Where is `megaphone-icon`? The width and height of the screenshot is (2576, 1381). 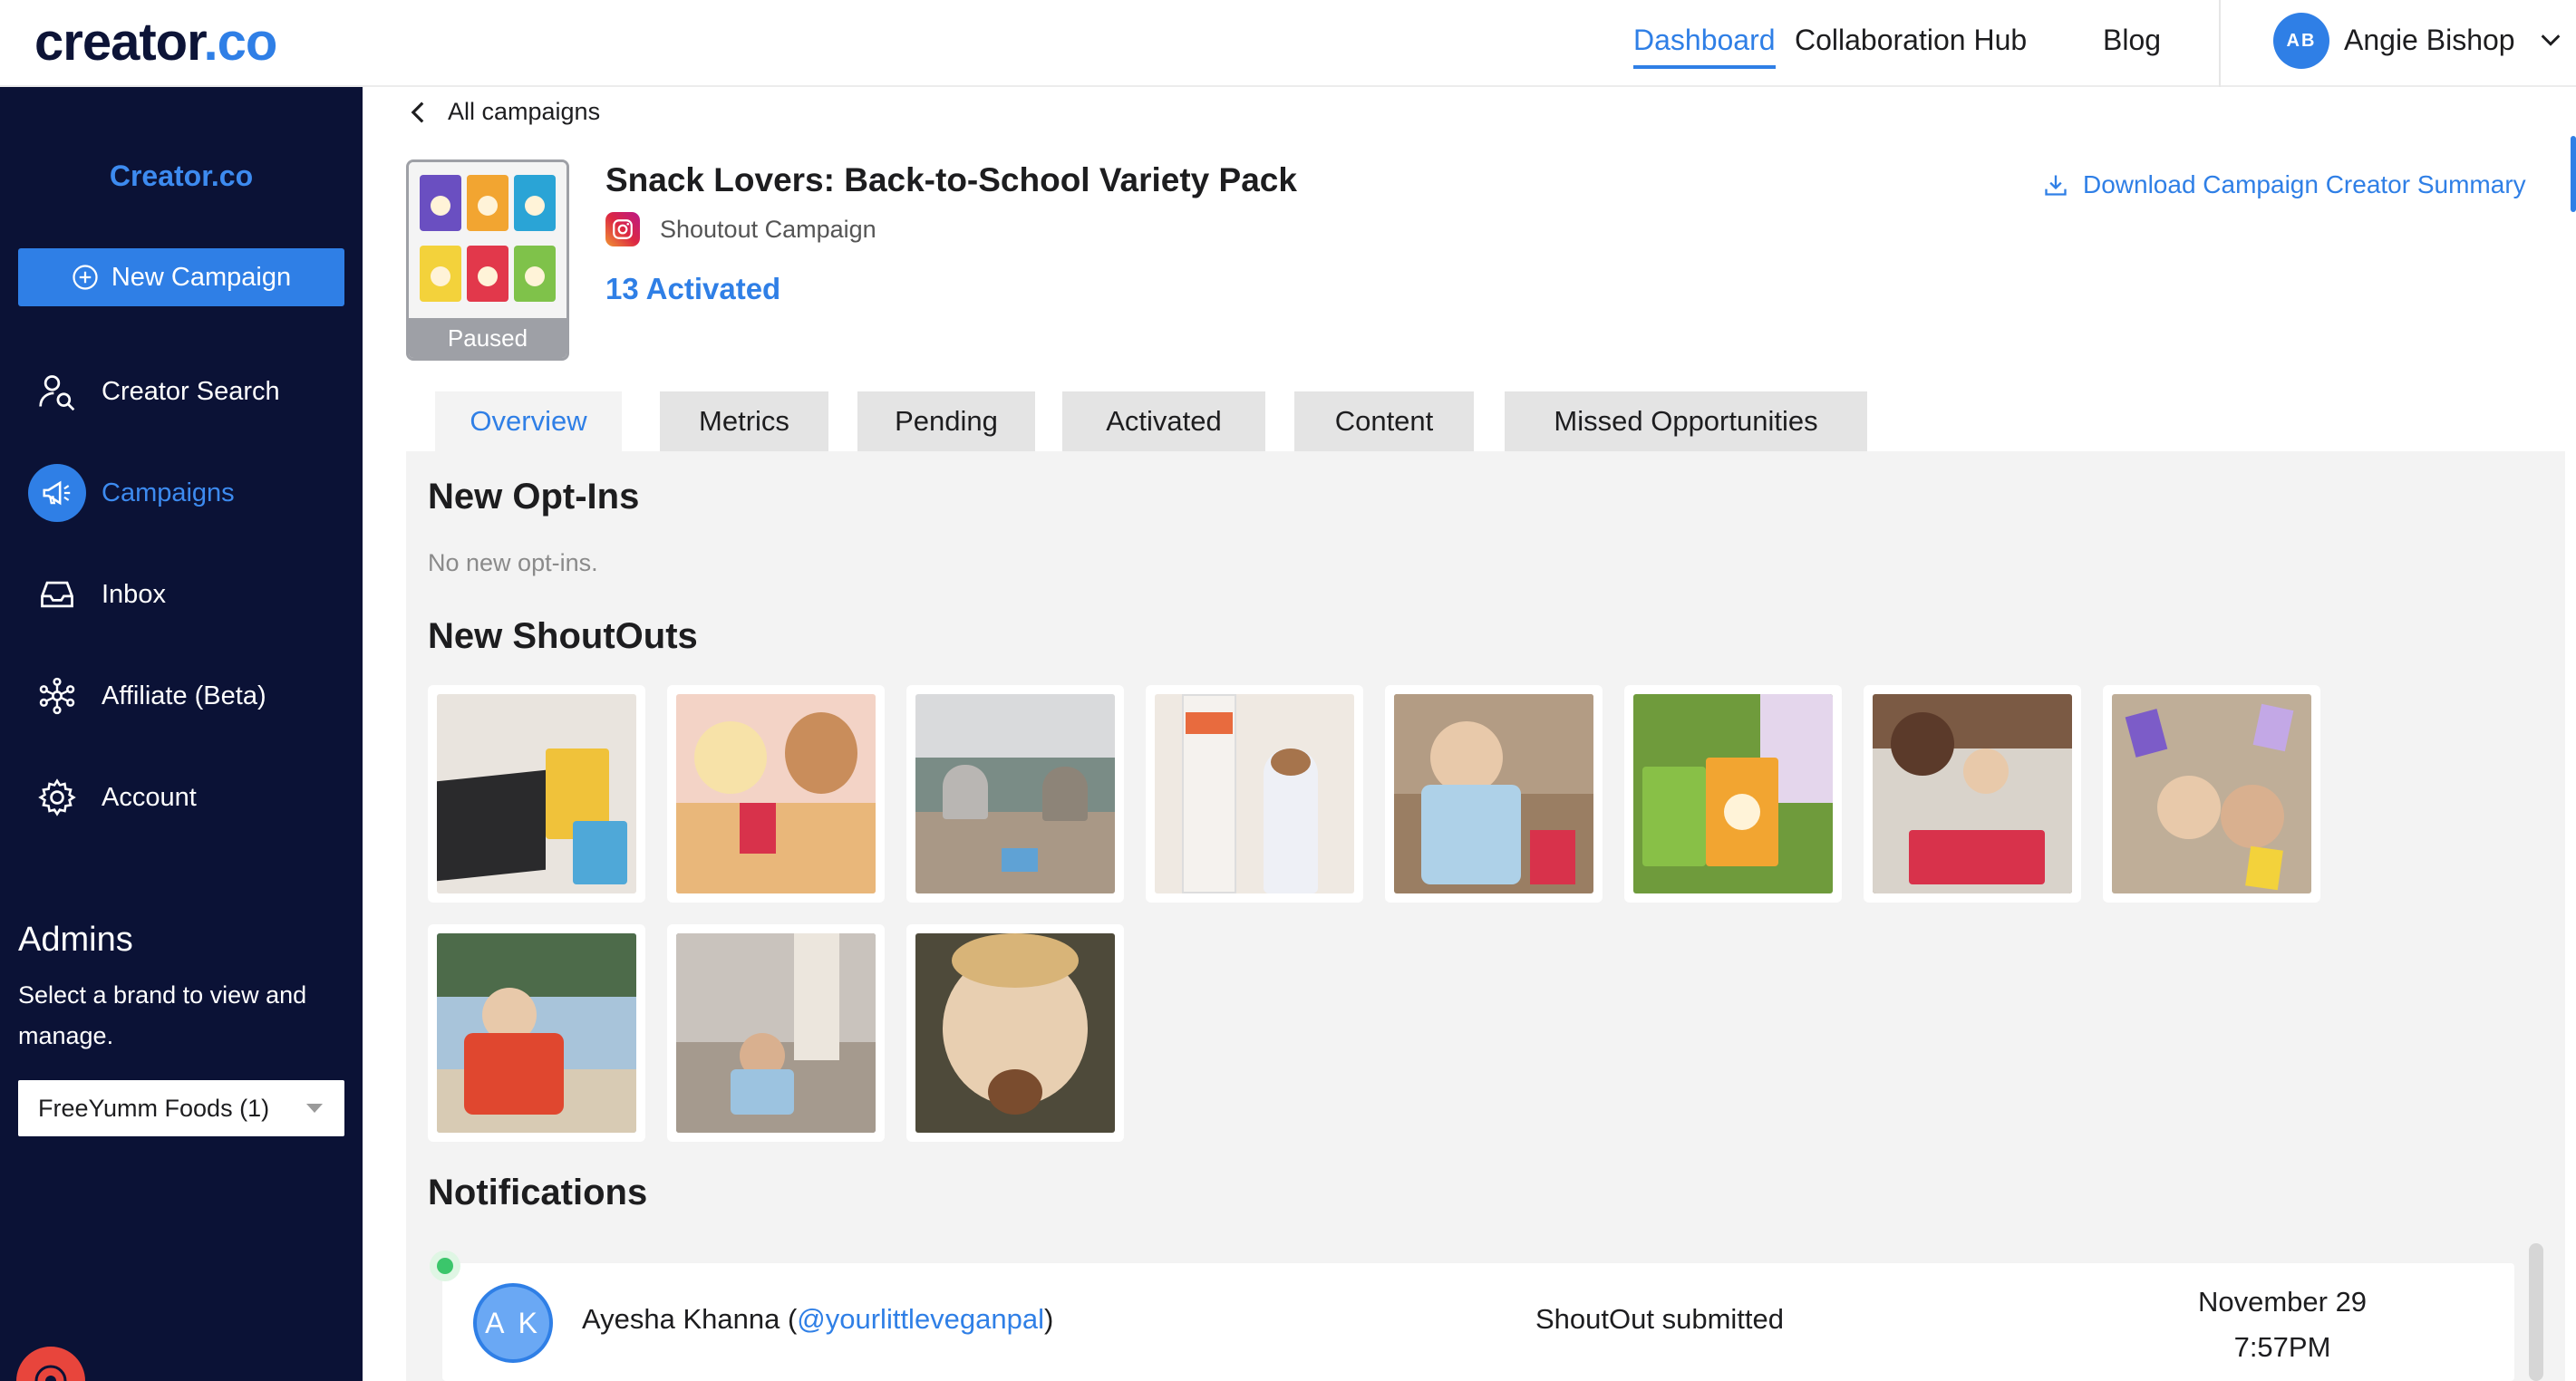
megaphone-icon is located at coordinates (57, 493).